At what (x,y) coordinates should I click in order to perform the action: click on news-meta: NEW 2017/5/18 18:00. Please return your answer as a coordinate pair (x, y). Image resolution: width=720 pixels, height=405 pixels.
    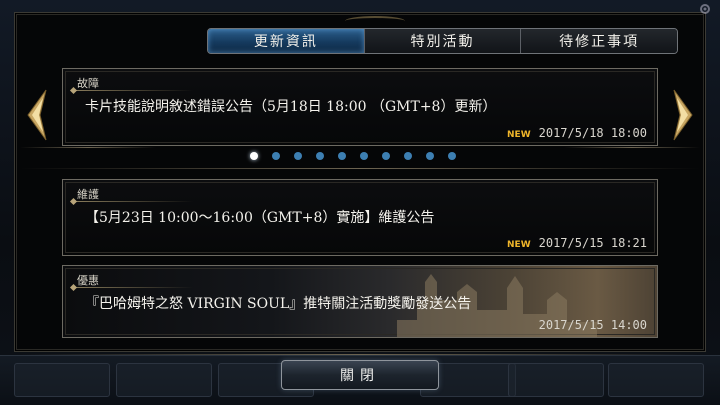
    Looking at the image, I should click on (577, 133).